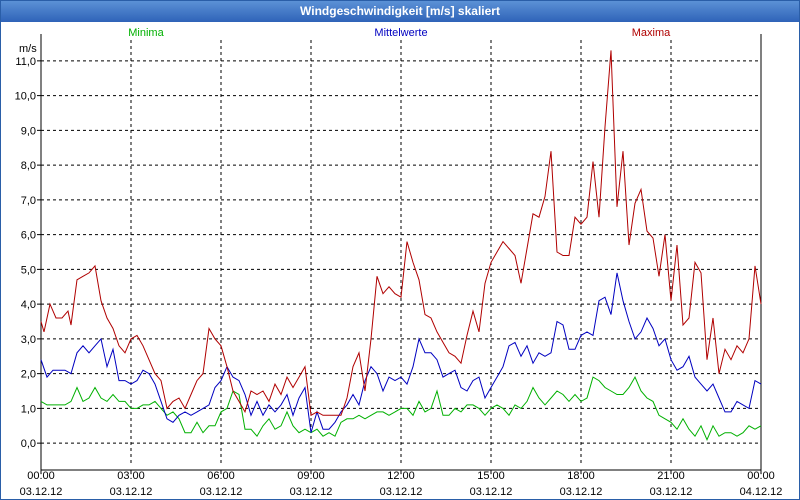  Describe the element at coordinates (311, 476) in the screenshot. I see `x-tick-time: 09:00` at that location.